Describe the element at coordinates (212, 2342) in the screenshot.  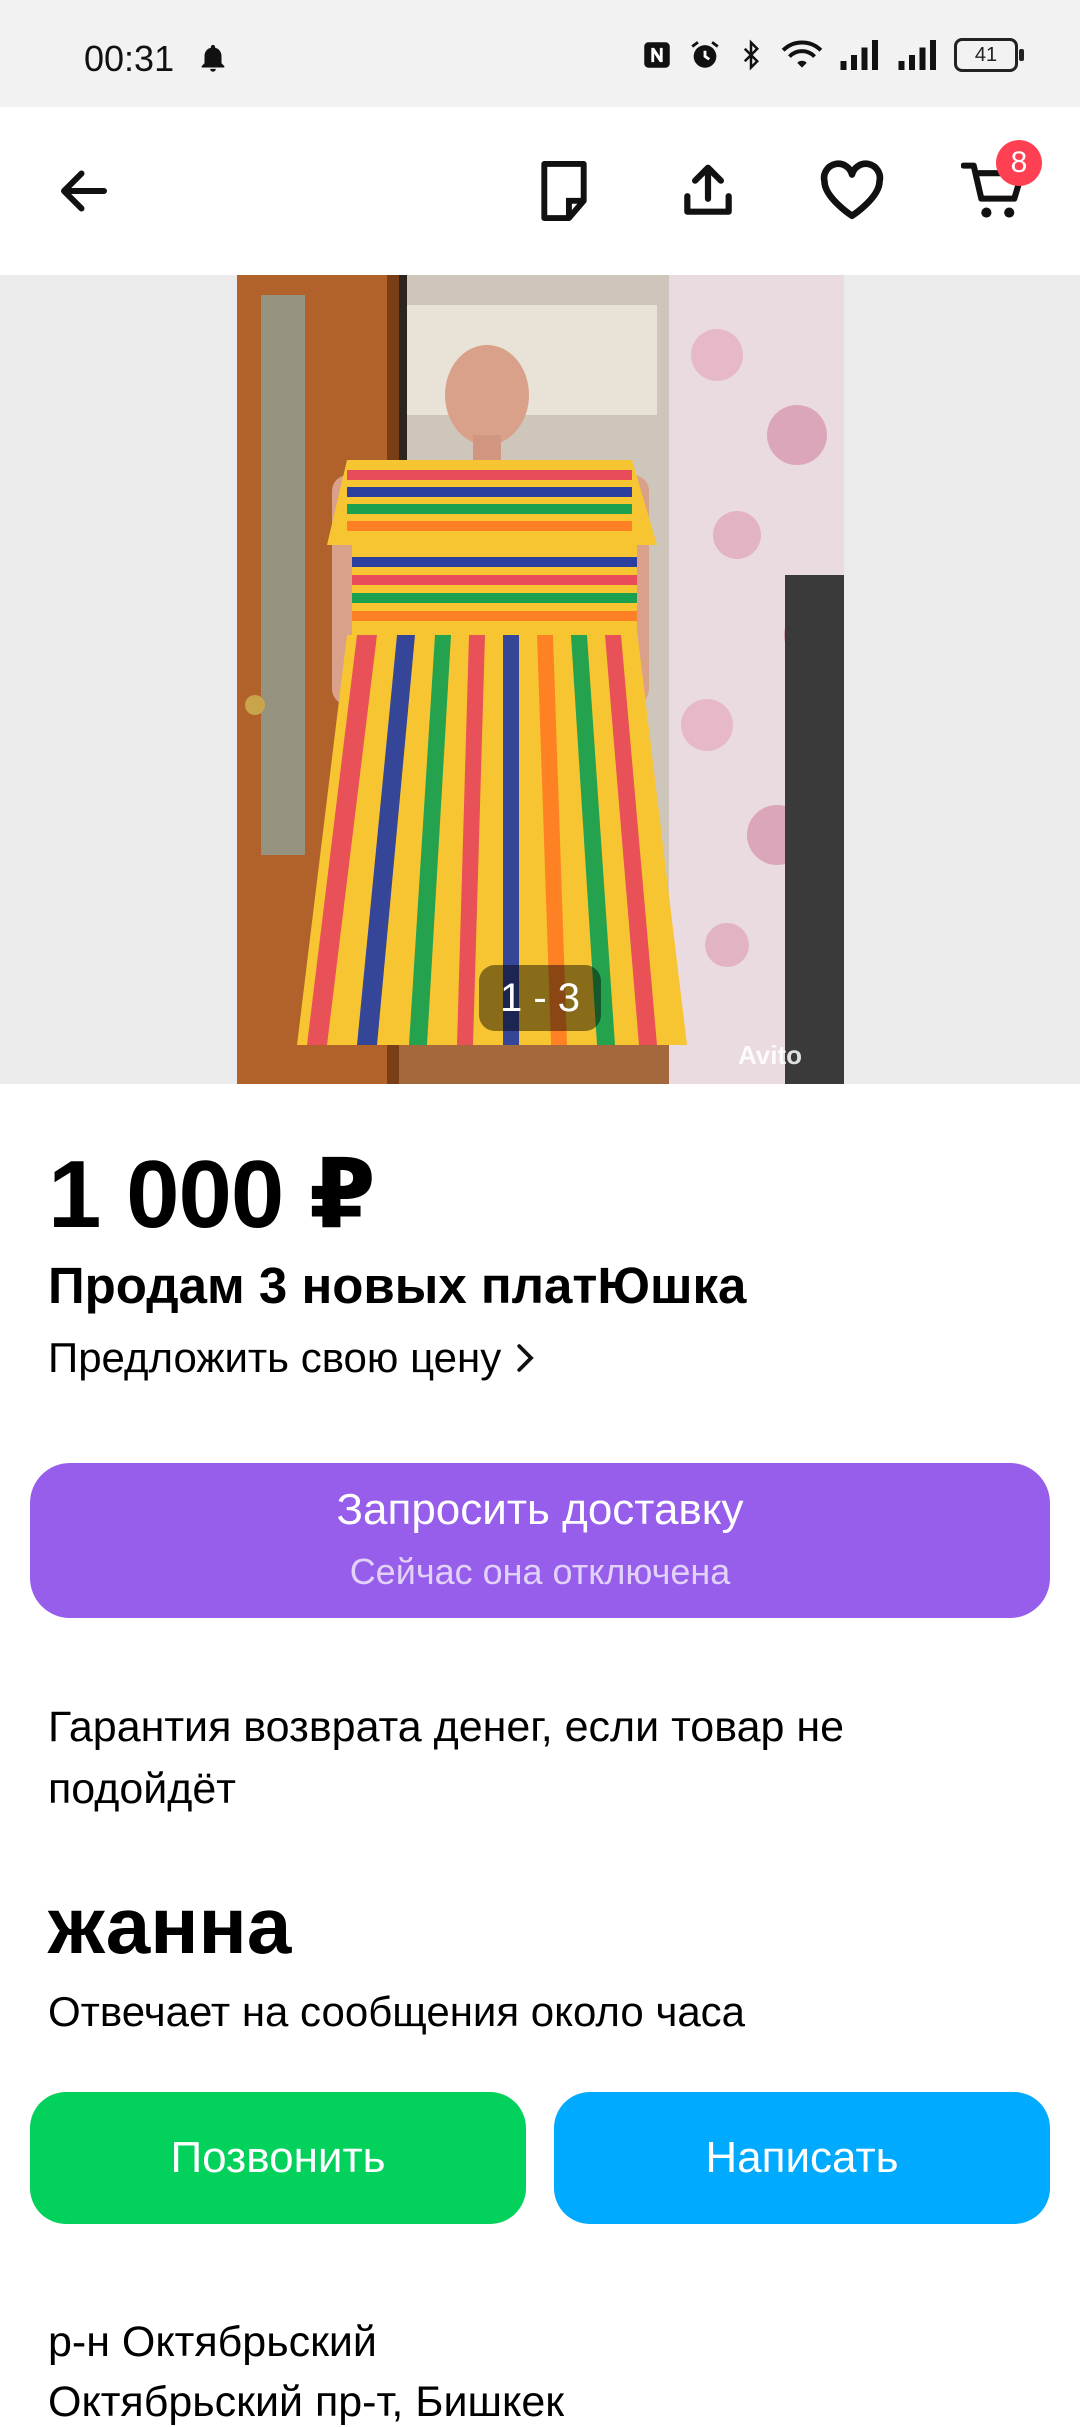
I see `location-district: р-н Октябрьский` at that location.